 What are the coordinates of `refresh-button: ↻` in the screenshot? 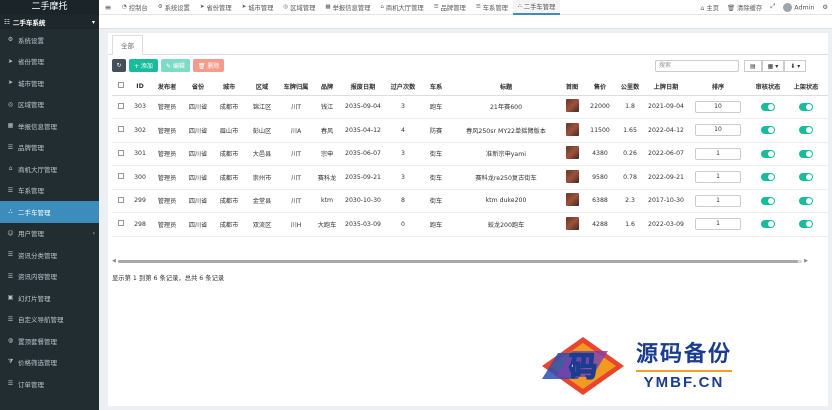 It's located at (119, 65).